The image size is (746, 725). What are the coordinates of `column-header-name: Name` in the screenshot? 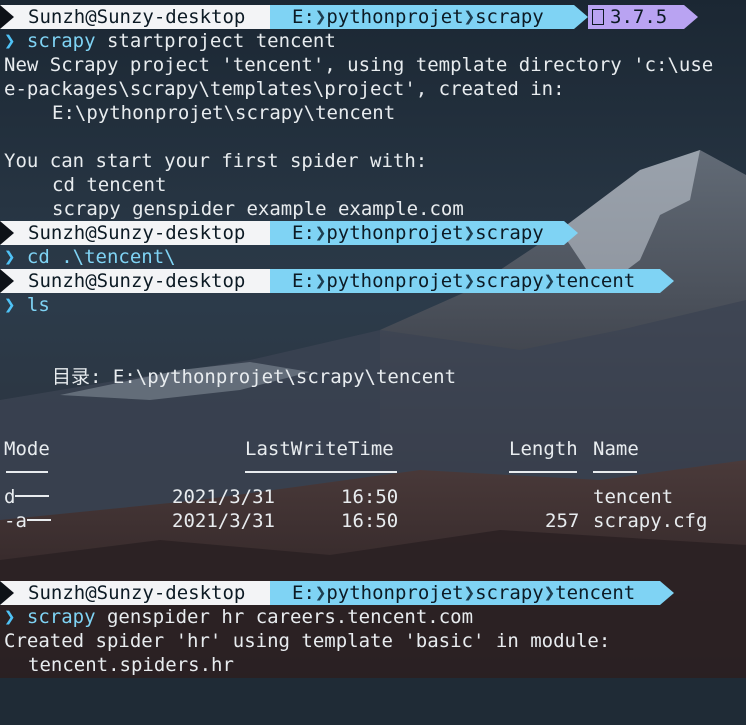 It's located at (616, 449).